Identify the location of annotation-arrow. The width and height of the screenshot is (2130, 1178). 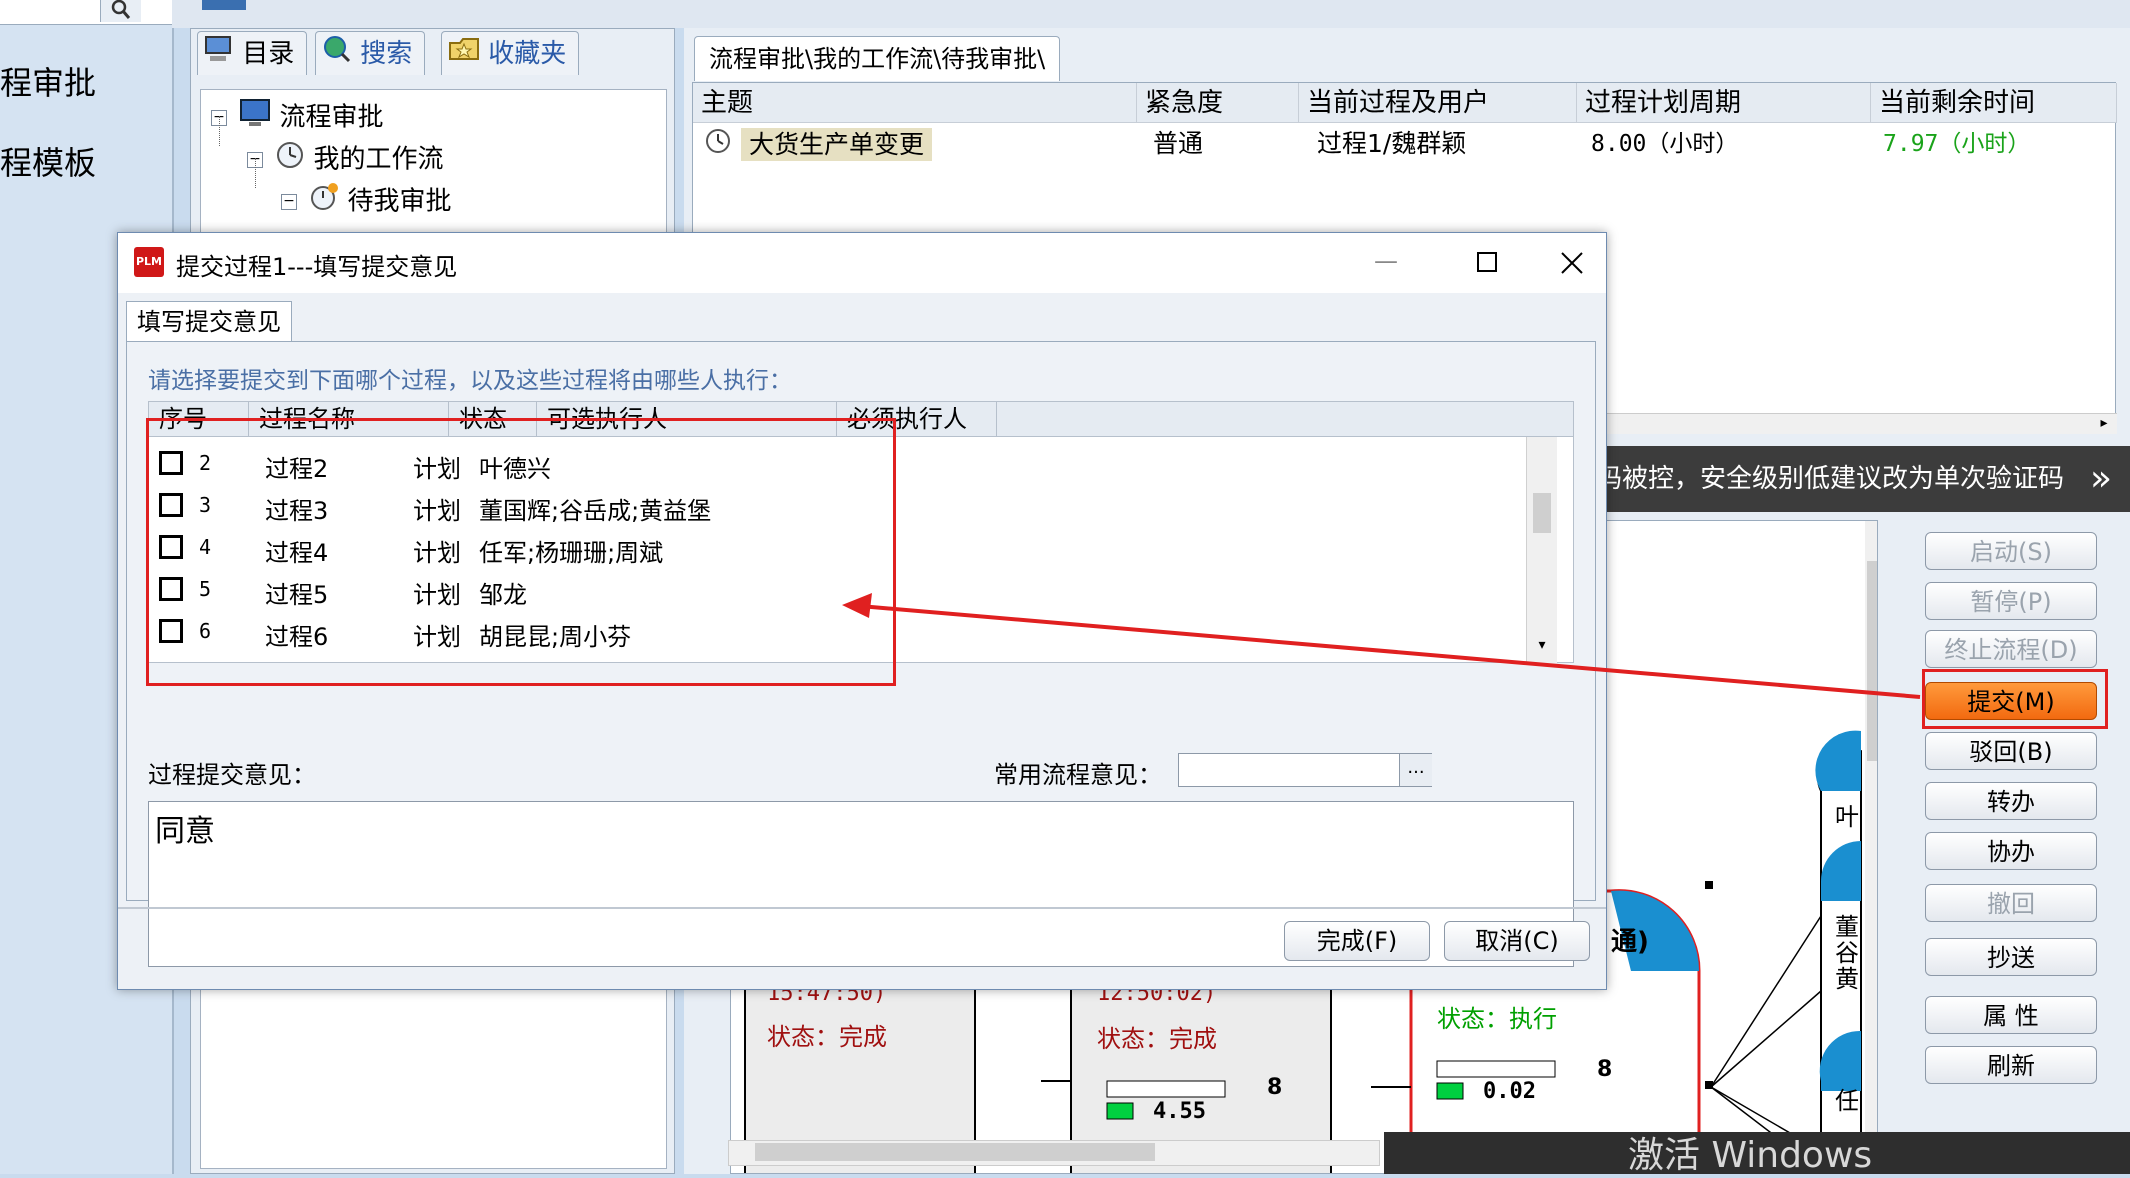
(1381, 646).